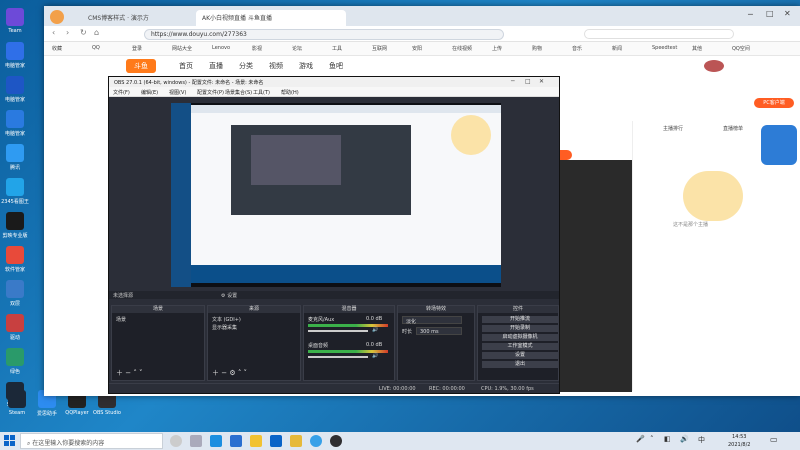  I want to click on folder-icon, so click(296, 441).